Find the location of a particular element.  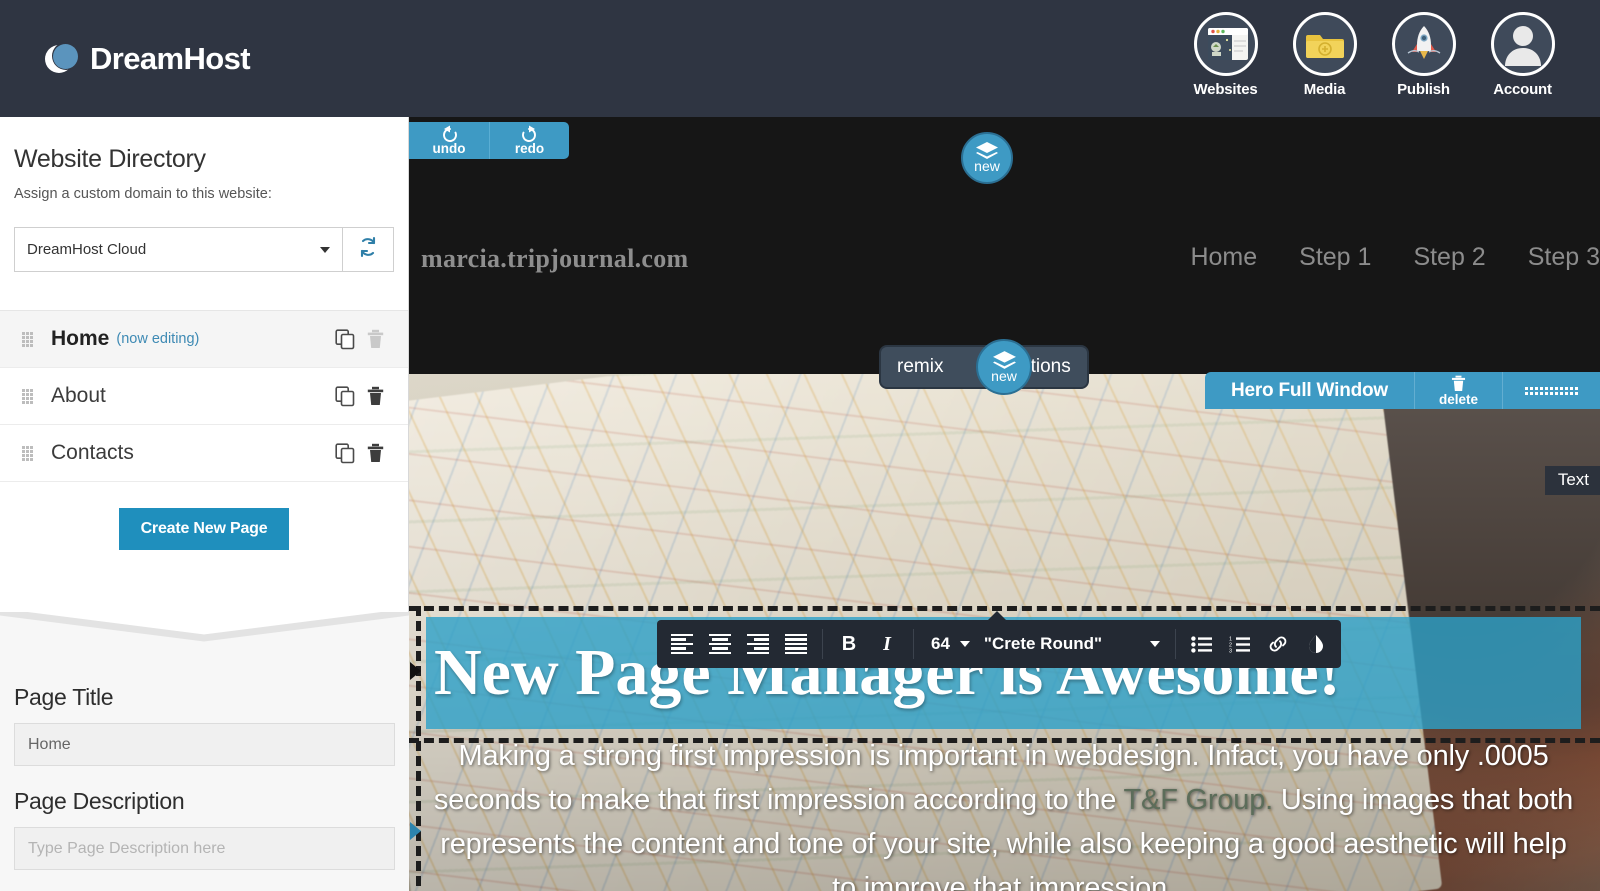

font-family-select: "Crete Round" is located at coordinates (1072, 644).